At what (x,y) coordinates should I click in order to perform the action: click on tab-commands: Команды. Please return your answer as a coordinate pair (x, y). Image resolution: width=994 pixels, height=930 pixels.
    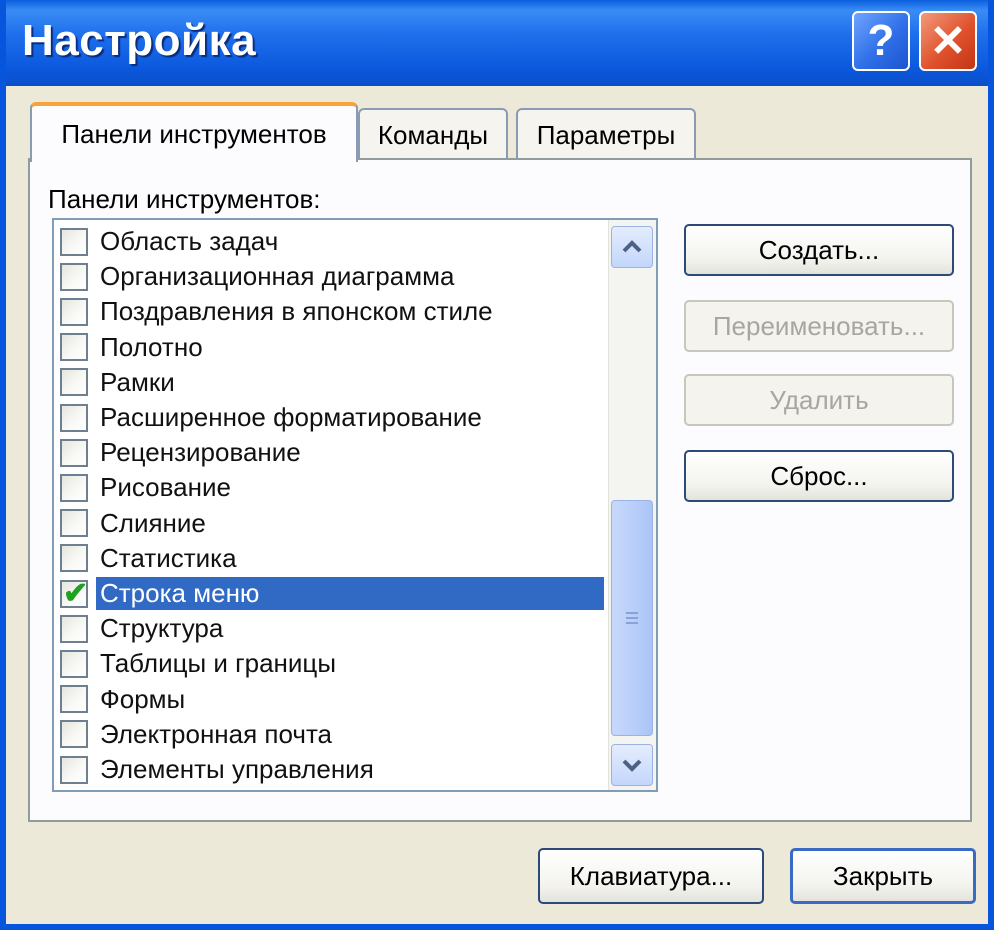
    Looking at the image, I should click on (433, 134).